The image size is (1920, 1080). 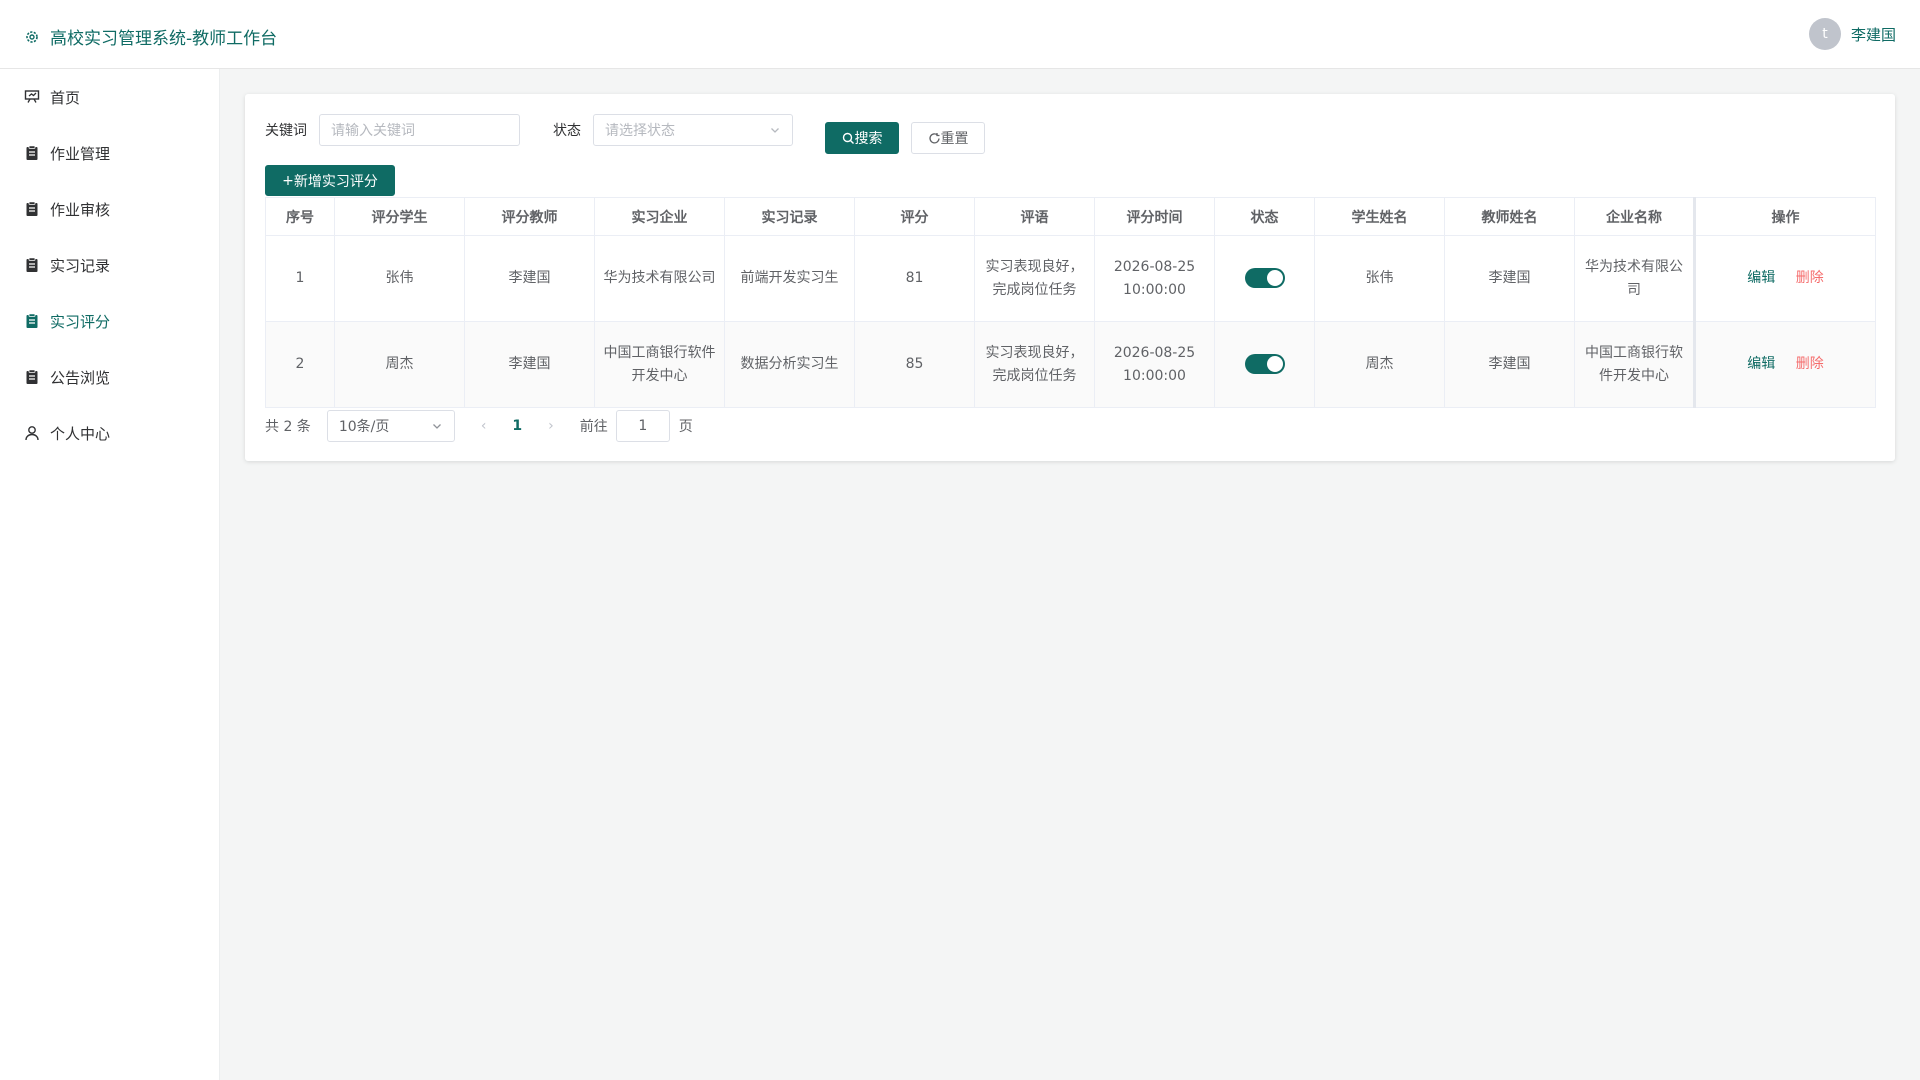 I want to click on goto-page-input: 1, so click(x=642, y=426).